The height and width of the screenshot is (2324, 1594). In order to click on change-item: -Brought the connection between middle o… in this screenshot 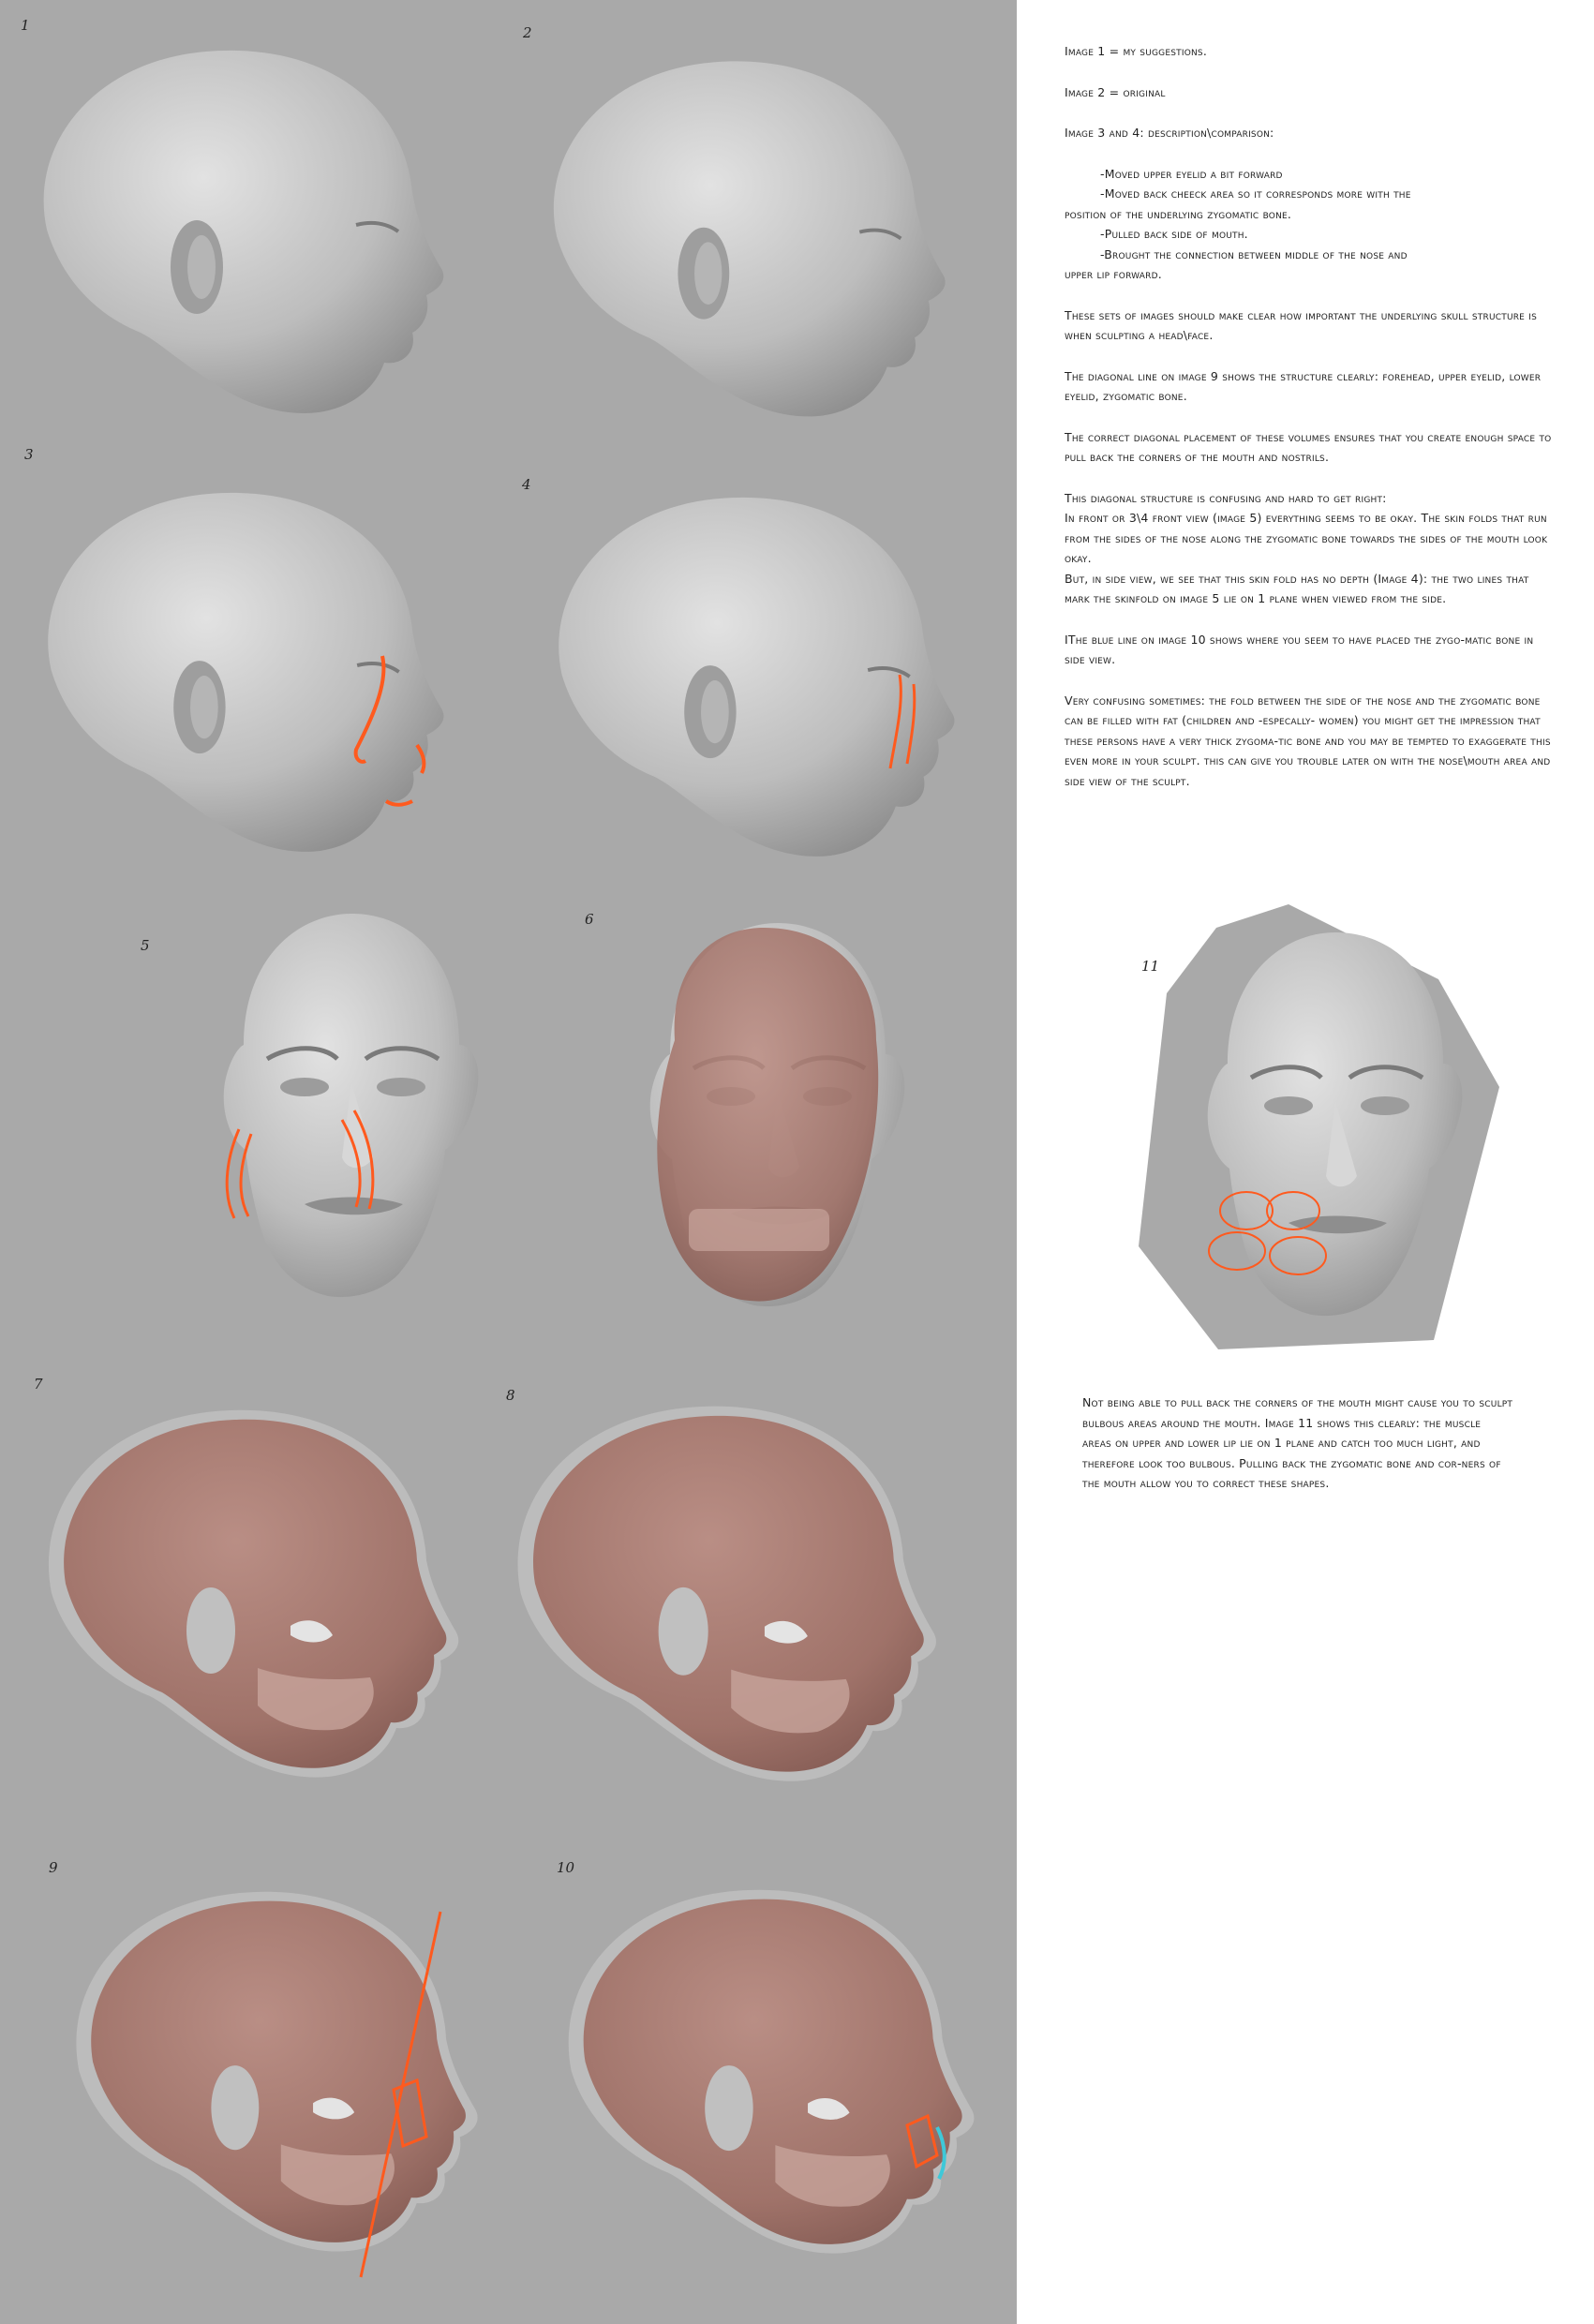, I will do `click(1254, 253)`.